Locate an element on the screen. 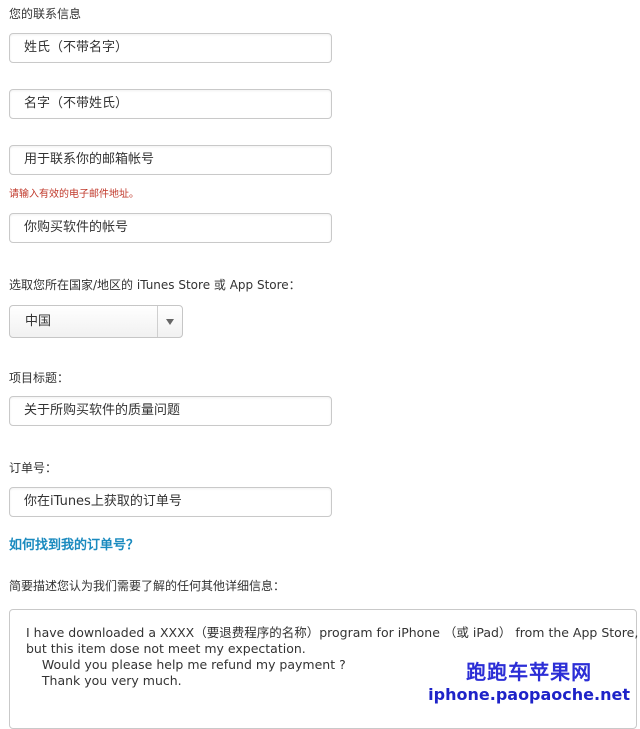 The width and height of the screenshot is (640, 729). triangle-down-icon is located at coordinates (170, 321).